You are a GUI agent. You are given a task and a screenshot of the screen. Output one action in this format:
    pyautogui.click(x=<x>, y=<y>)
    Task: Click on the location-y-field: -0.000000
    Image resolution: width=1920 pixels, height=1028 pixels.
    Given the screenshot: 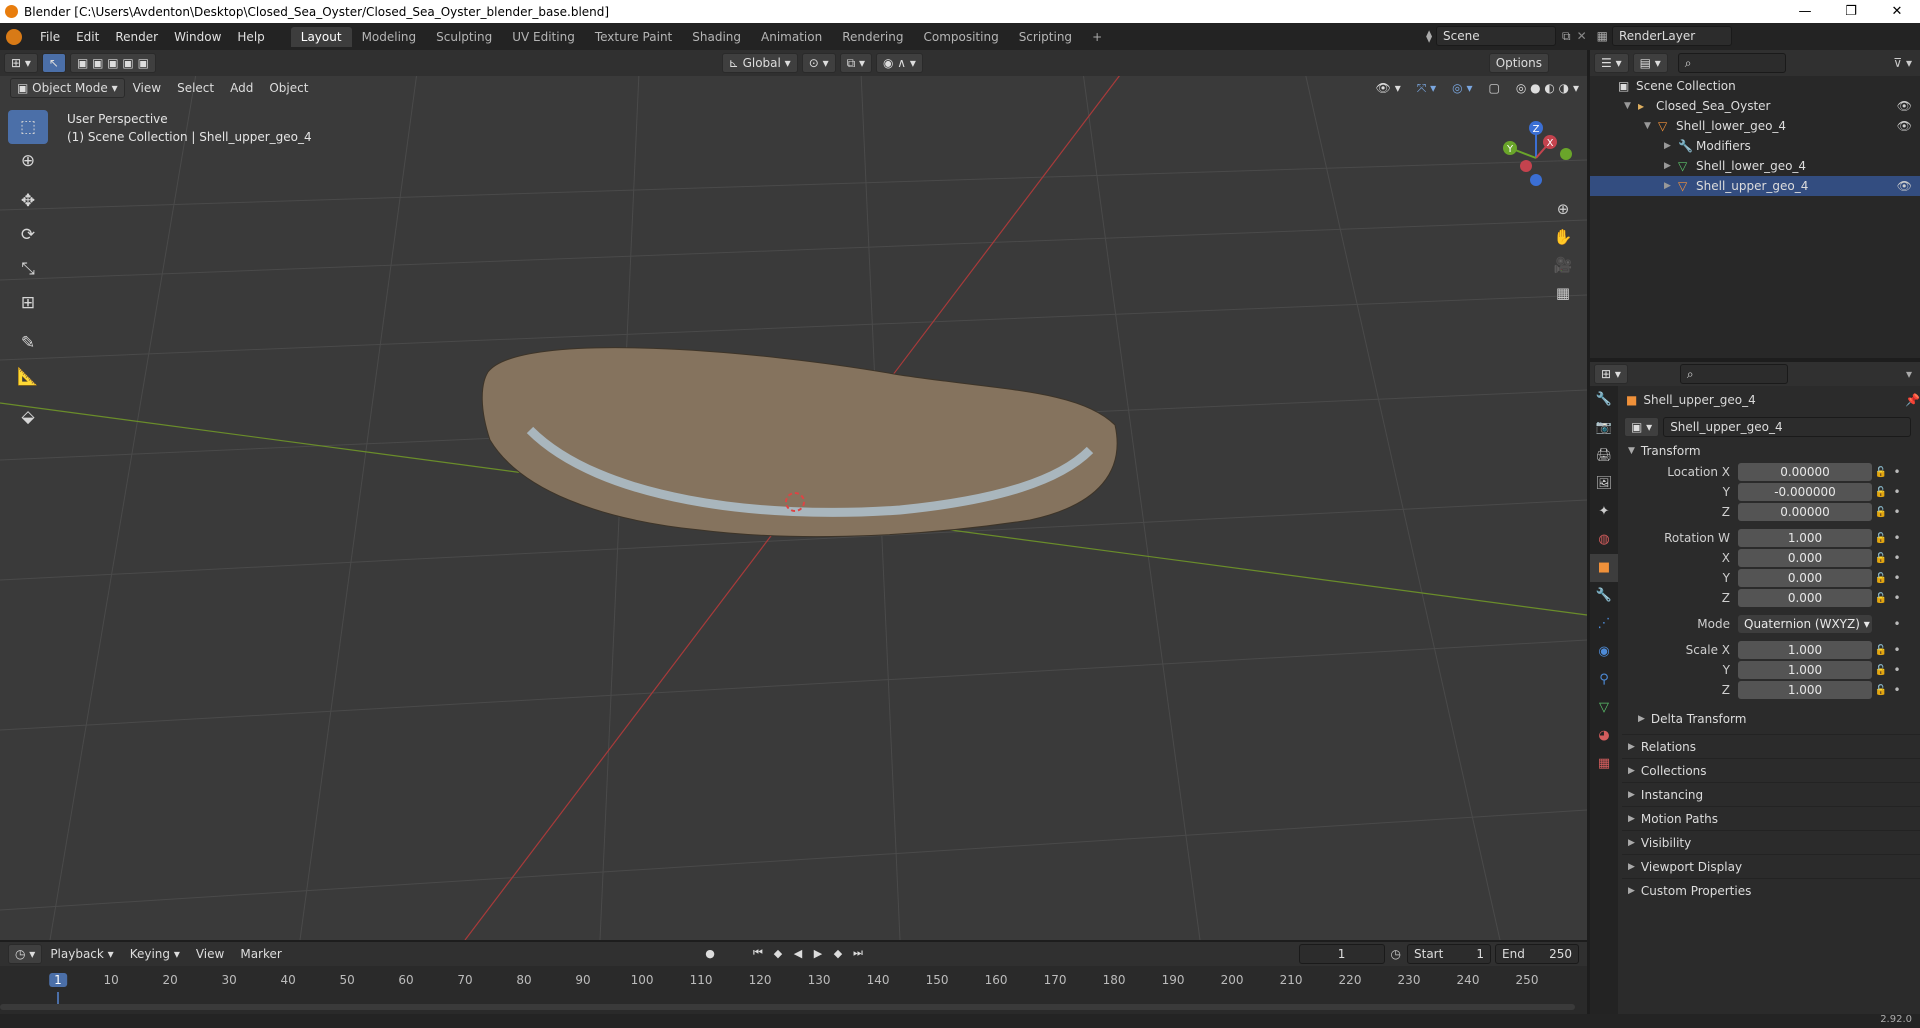 What is the action you would take?
    pyautogui.click(x=1805, y=492)
    